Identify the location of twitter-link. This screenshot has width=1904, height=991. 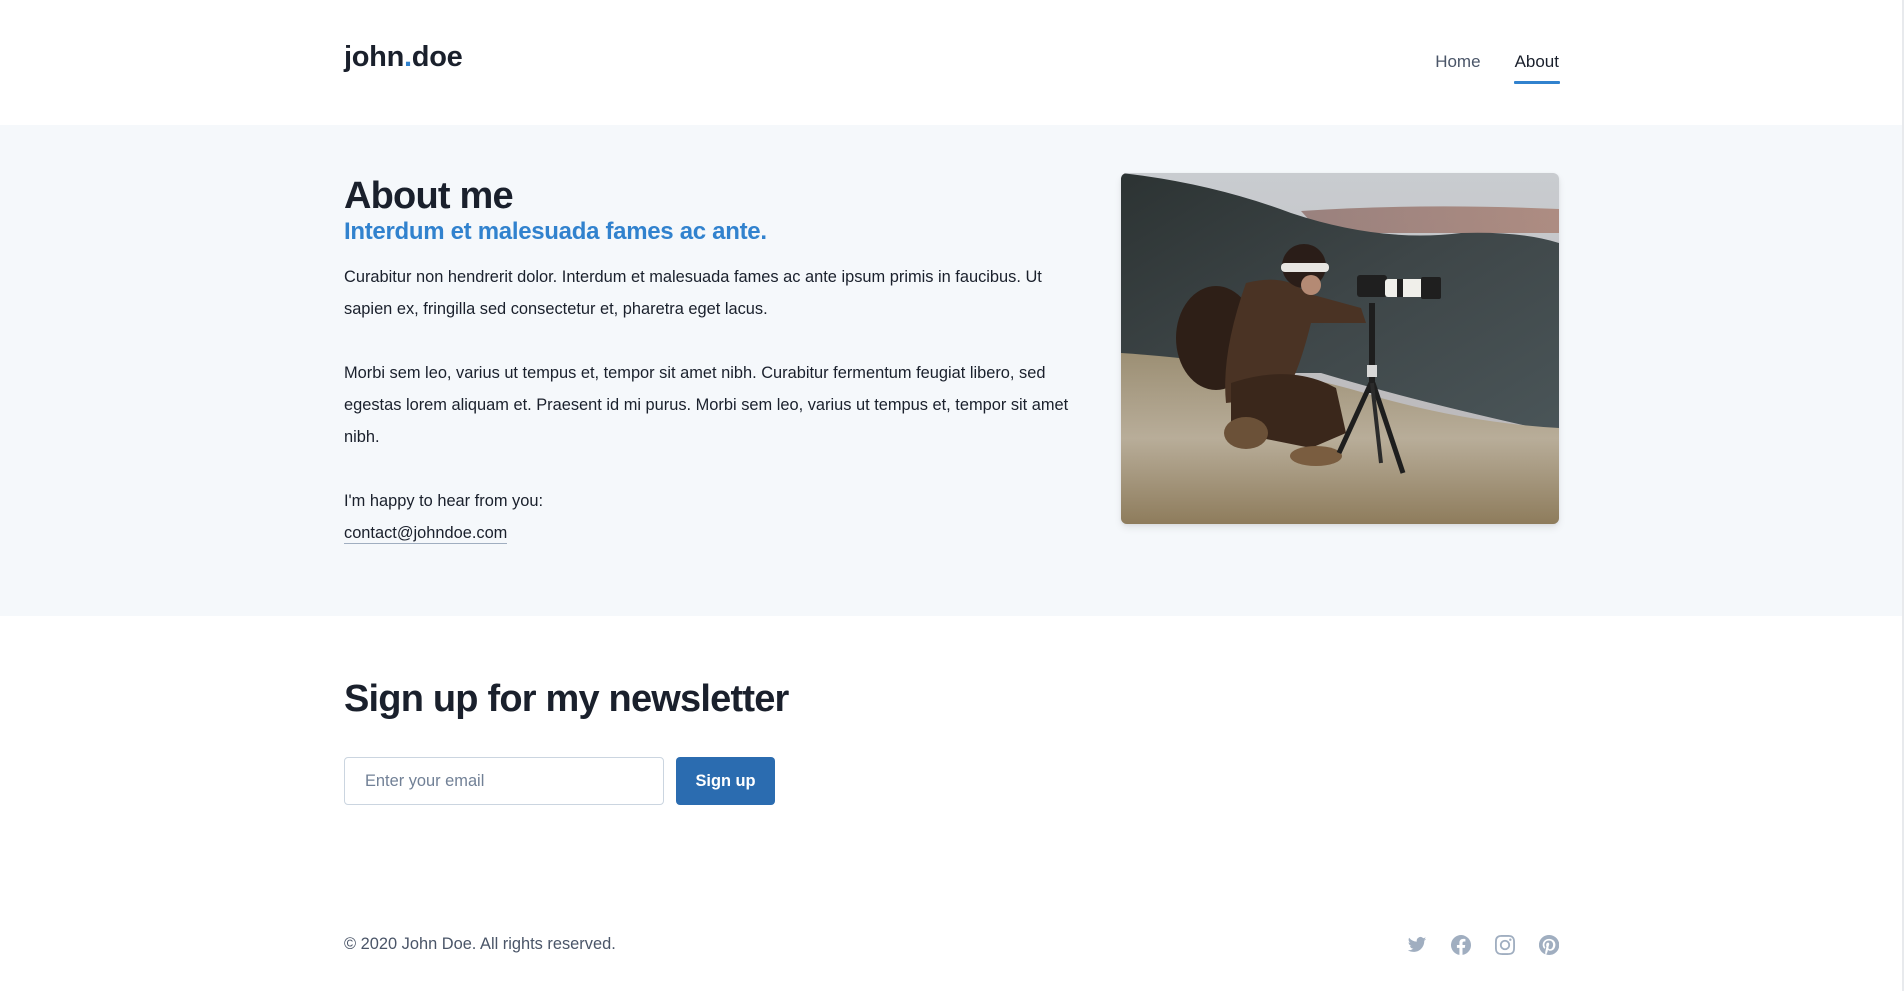
(1417, 945).